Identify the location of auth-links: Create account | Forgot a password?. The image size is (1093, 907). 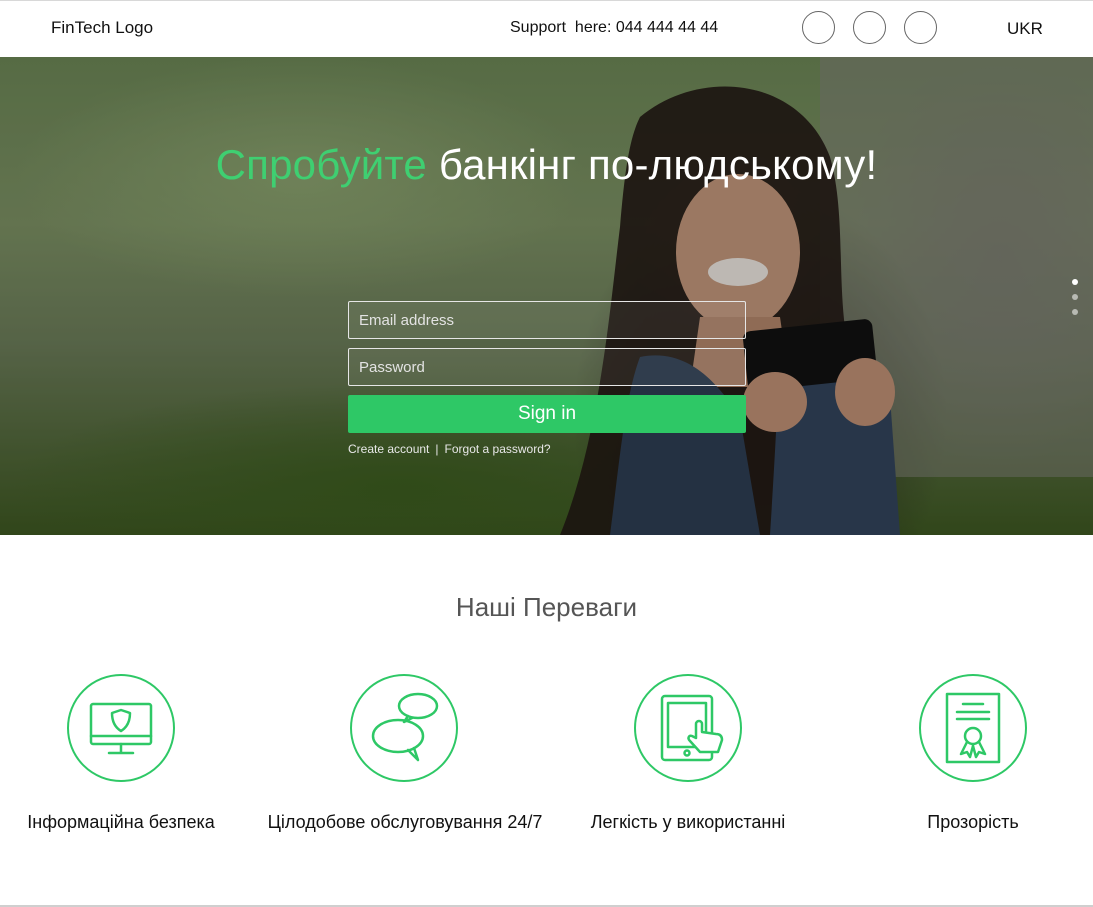
(449, 449).